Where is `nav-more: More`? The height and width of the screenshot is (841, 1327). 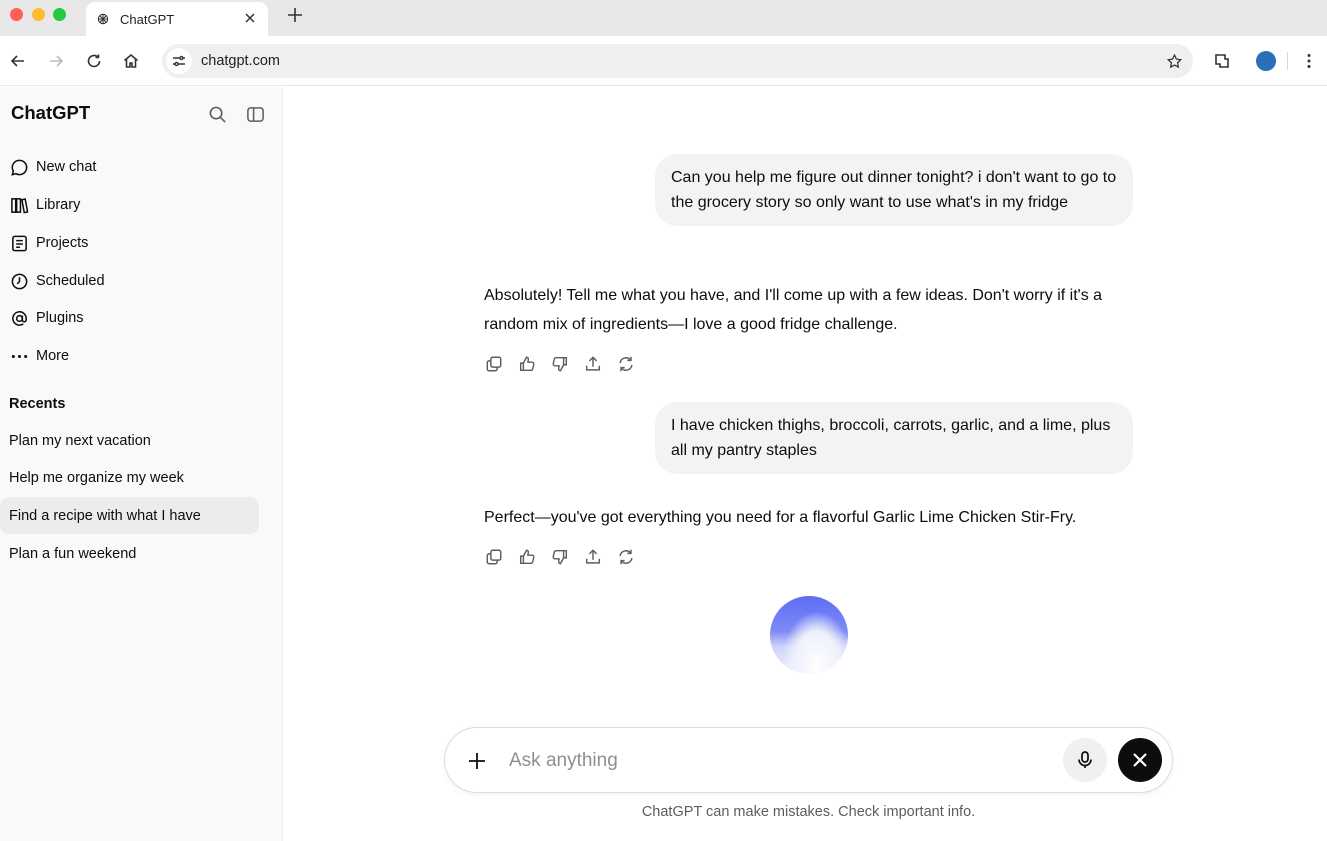 nav-more: More is located at coordinates (133, 356).